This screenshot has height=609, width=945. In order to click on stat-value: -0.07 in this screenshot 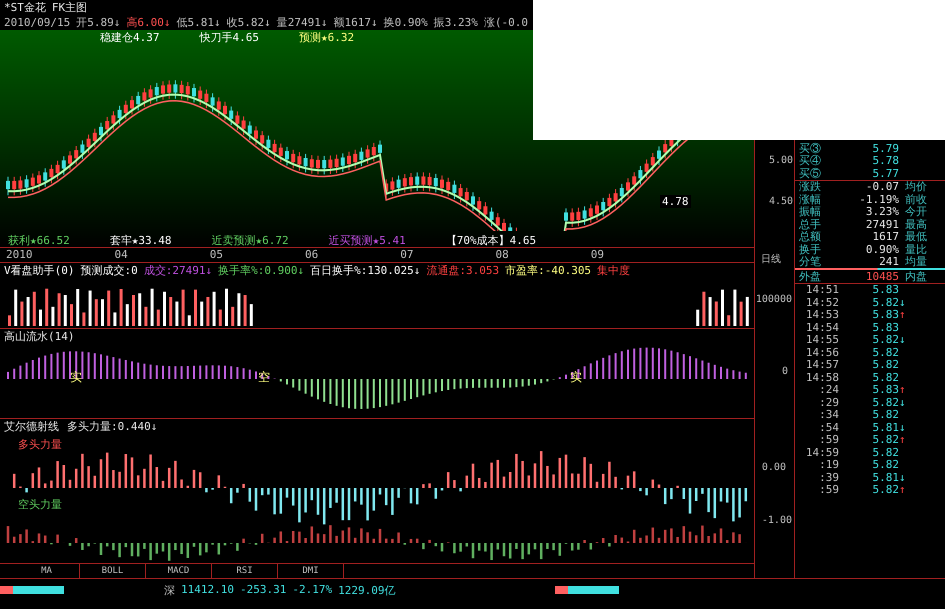, I will do `click(881, 187)`.